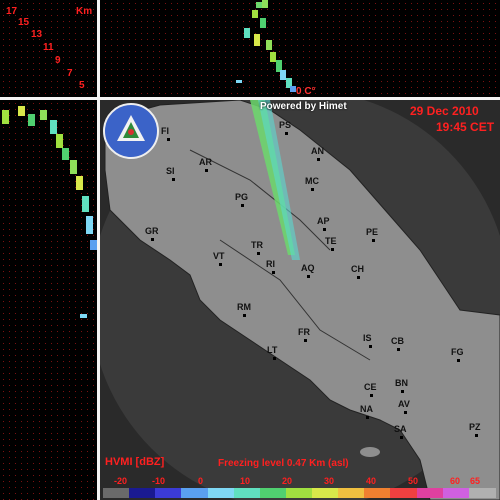  I want to click on city-label-is: IS, so click(367, 338).